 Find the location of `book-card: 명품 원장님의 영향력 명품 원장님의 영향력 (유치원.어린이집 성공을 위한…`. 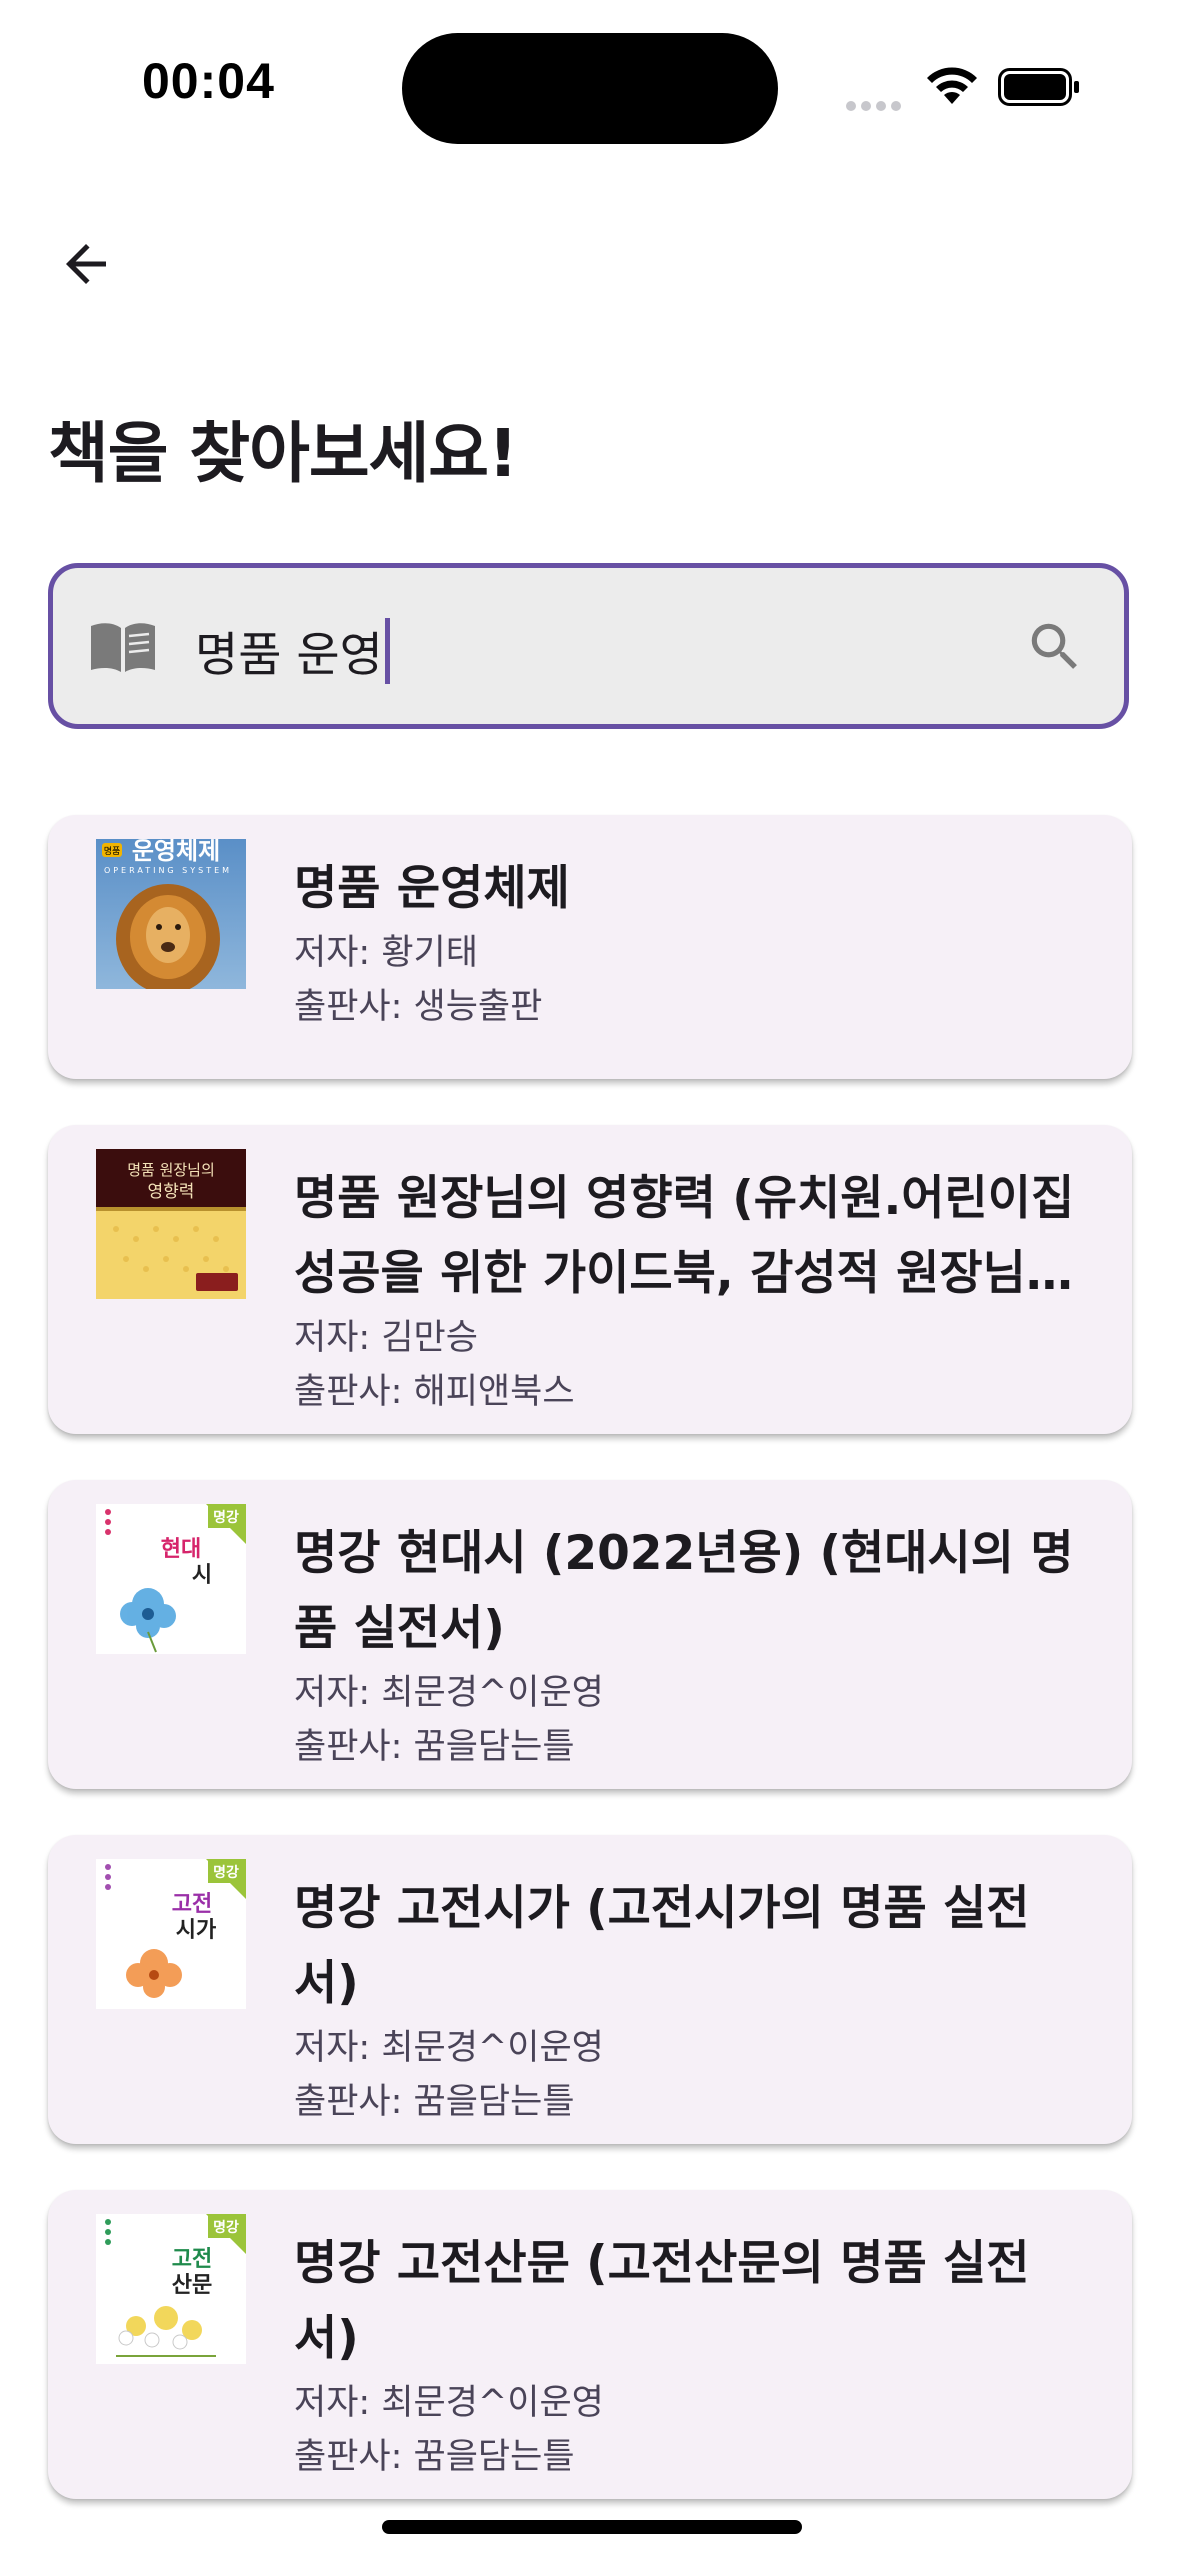

book-card: 명품 원장님의 영향력 명품 원장님의 영향력 (유치원.어린이집 성공을 위한… is located at coordinates (590, 1279).